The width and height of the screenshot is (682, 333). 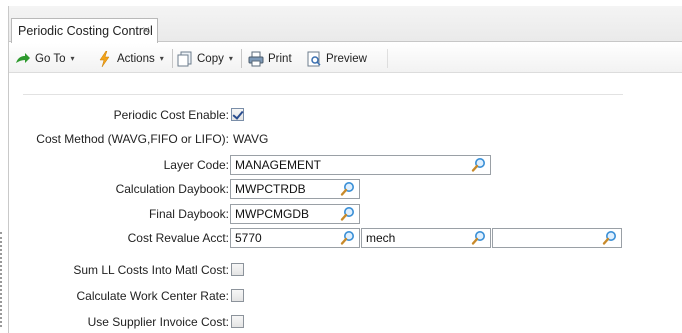 What do you see at coordinates (280, 58) in the screenshot?
I see `print-label: Print` at bounding box center [280, 58].